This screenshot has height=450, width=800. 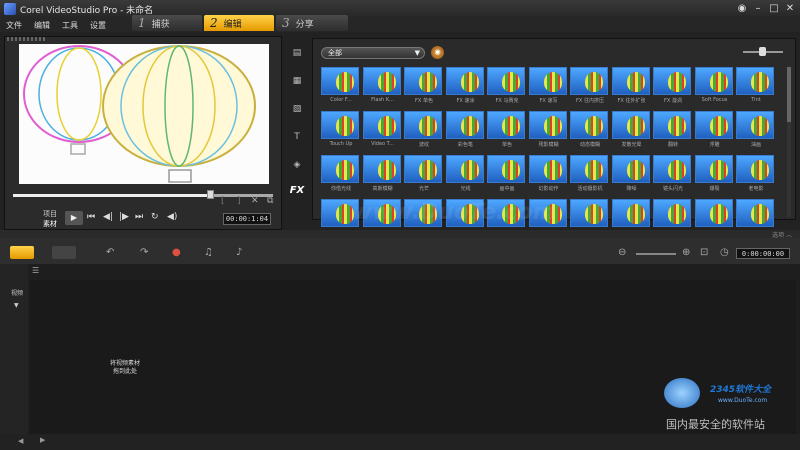 I want to click on filter-item: FX 马赛克, so click(x=507, y=85).